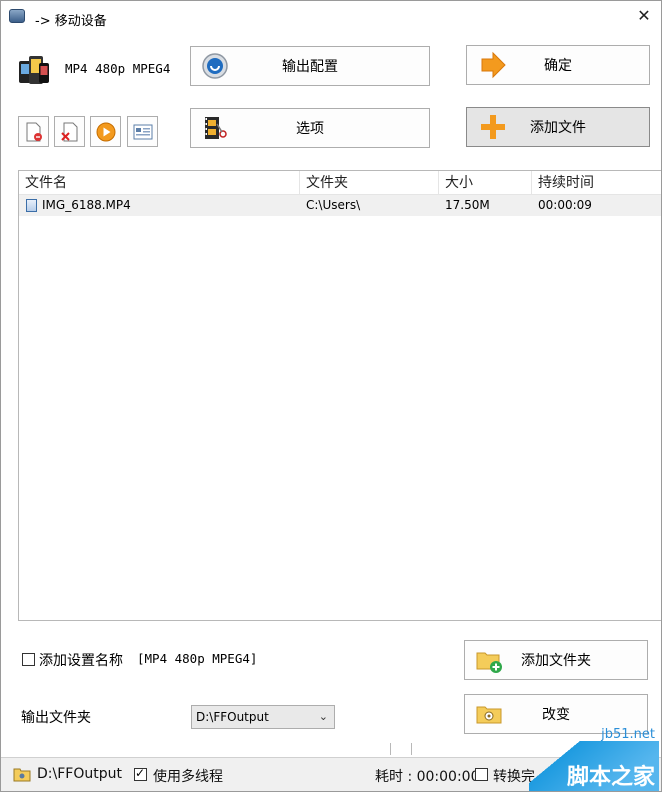 This screenshot has width=662, height=792. I want to click on output-folder-select: D:\FFOutput ⌄, so click(263, 717).